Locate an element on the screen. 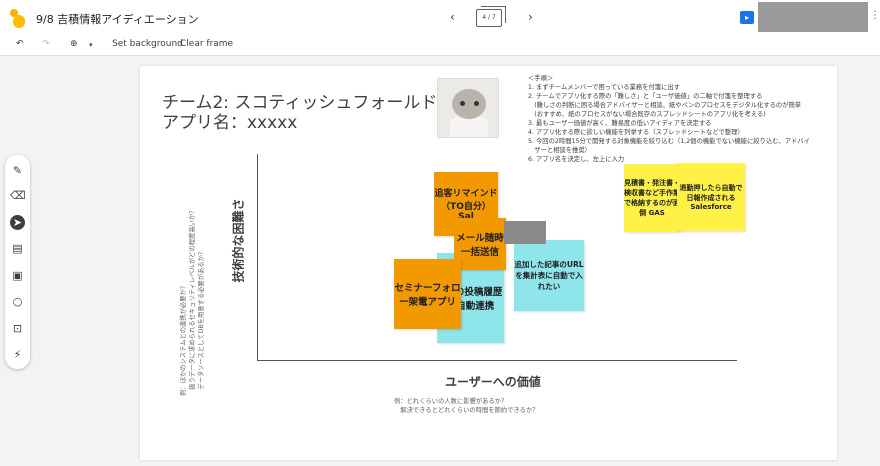  x-axis-line is located at coordinates (497, 360).